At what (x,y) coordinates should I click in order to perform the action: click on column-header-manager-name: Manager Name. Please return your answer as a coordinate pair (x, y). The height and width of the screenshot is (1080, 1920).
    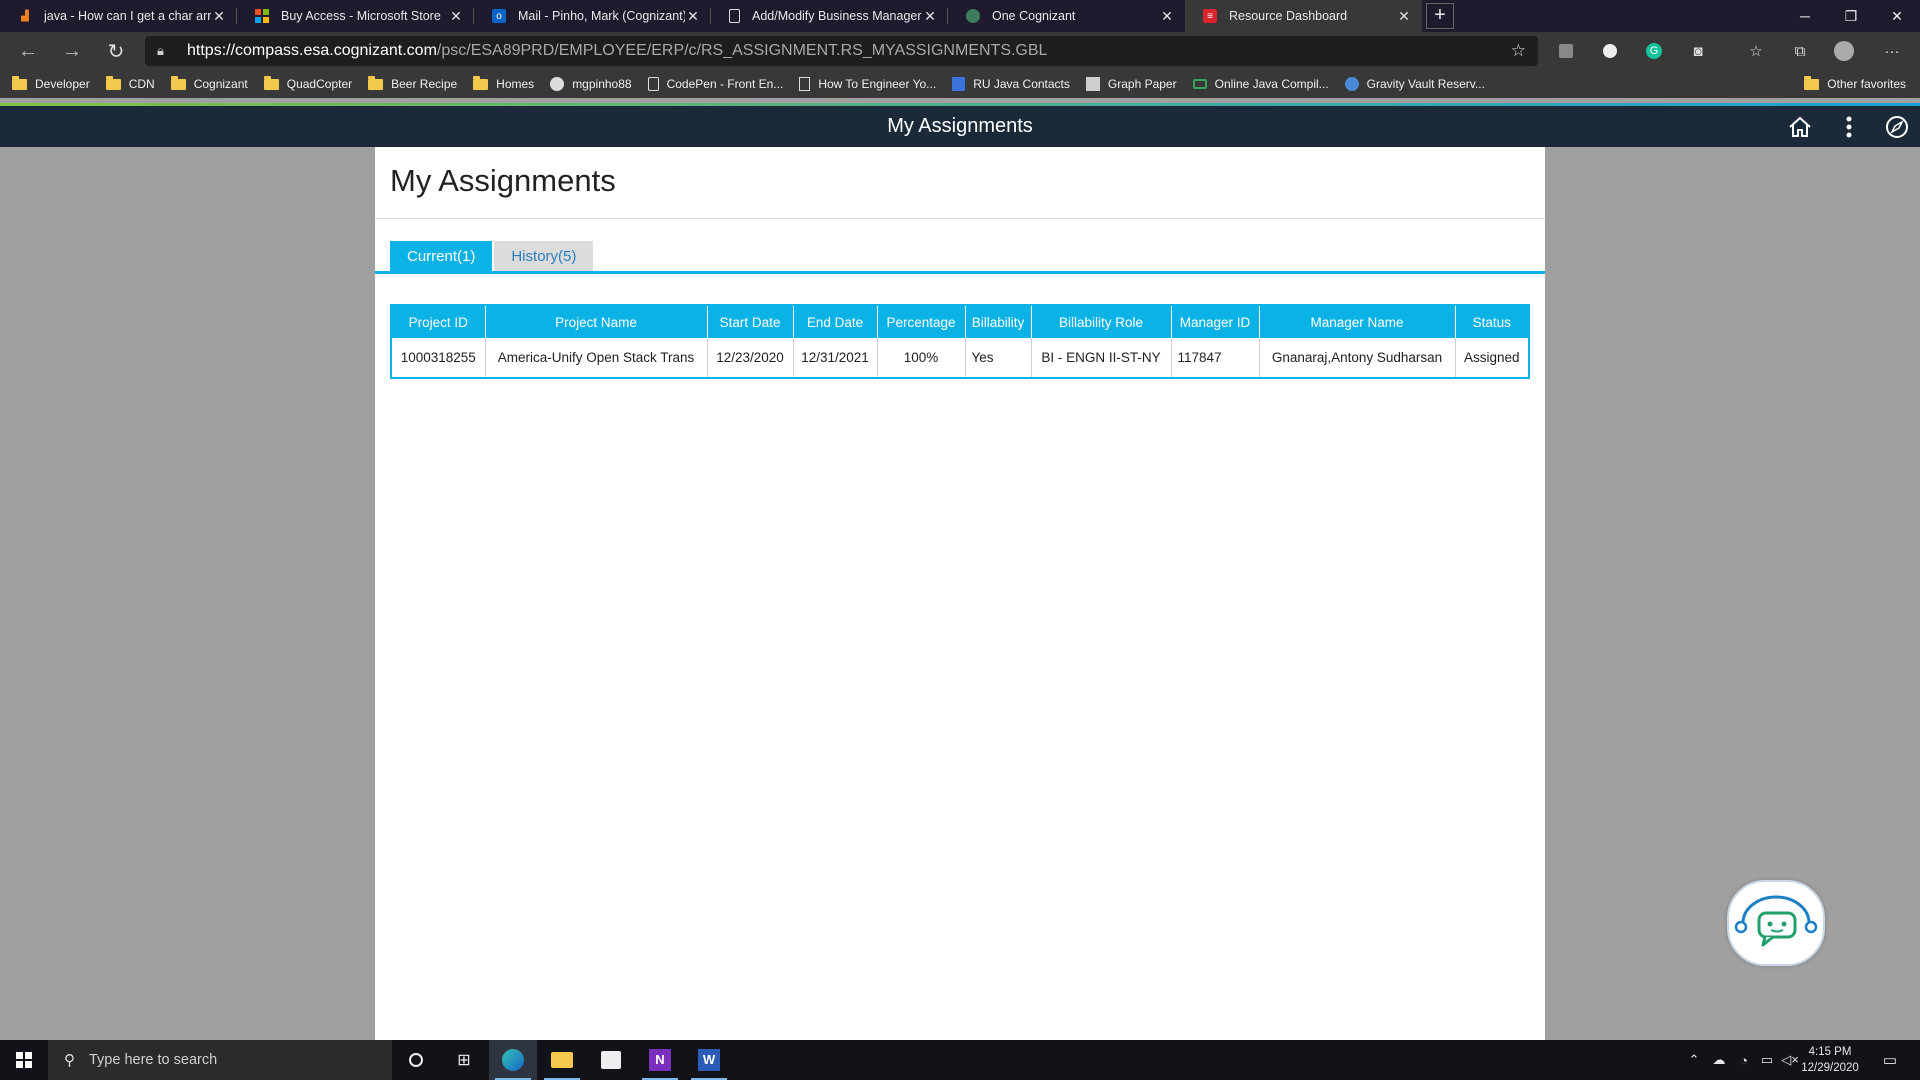
    Looking at the image, I should click on (1357, 321).